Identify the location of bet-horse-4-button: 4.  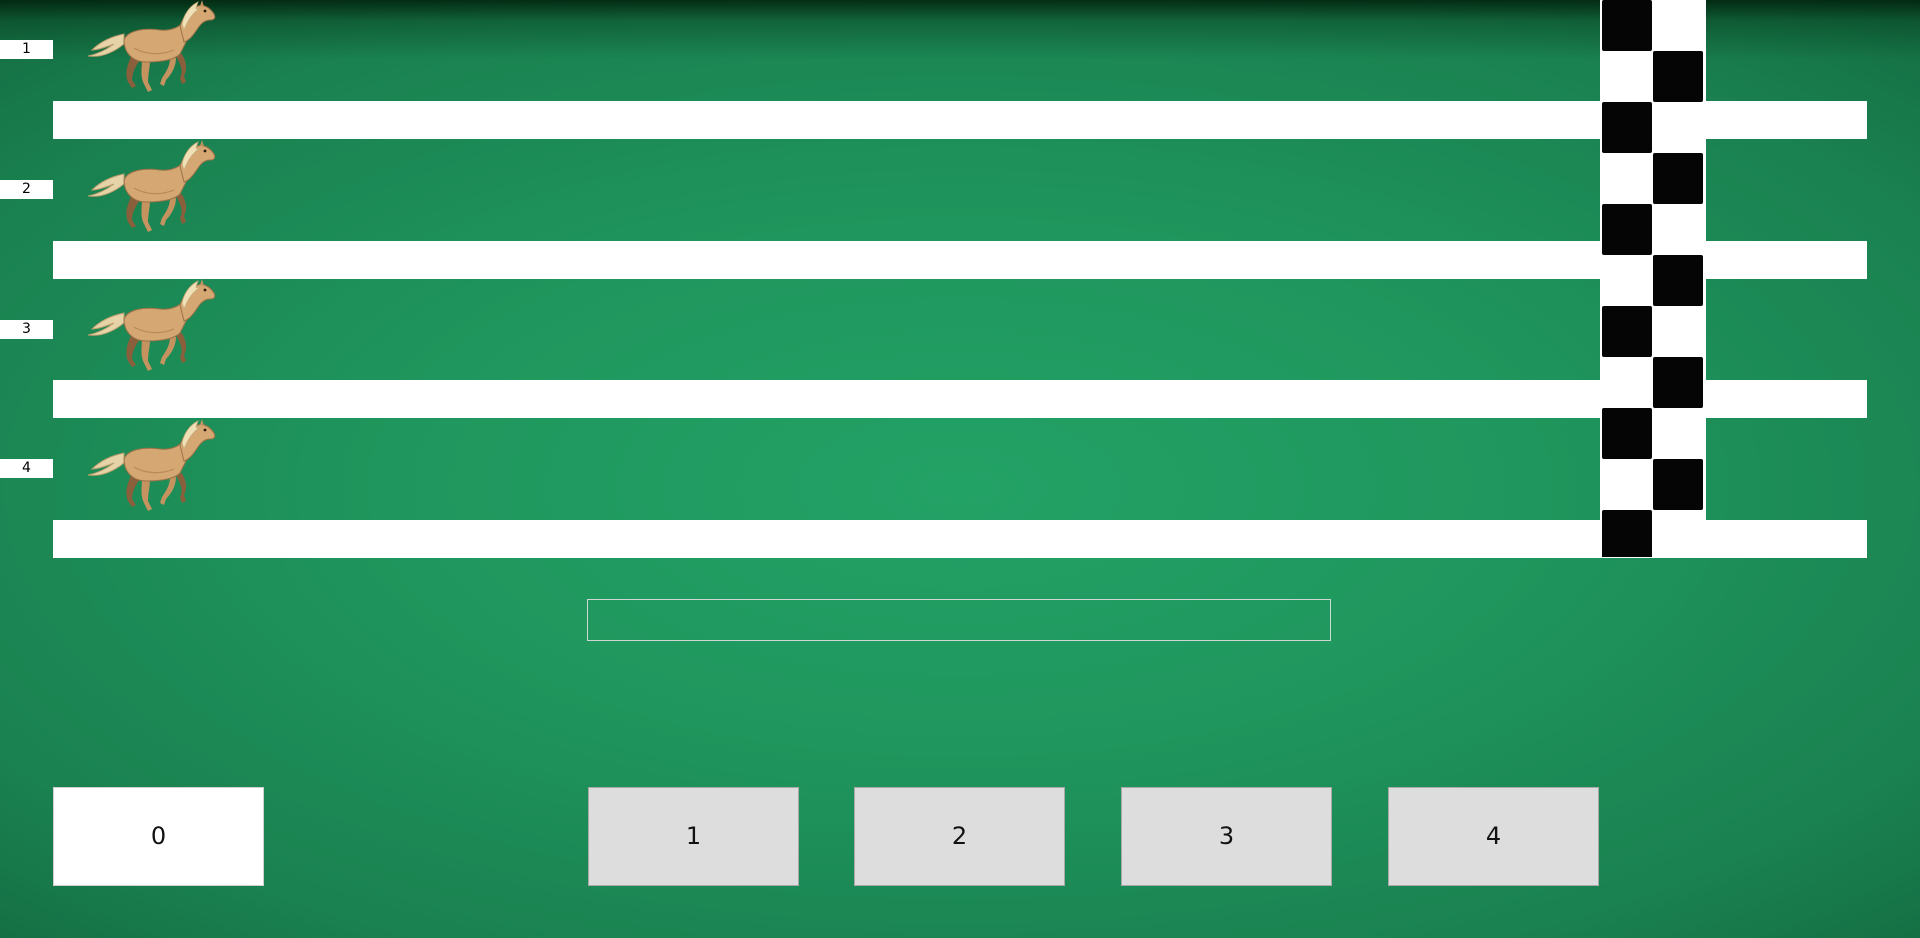
(1493, 836).